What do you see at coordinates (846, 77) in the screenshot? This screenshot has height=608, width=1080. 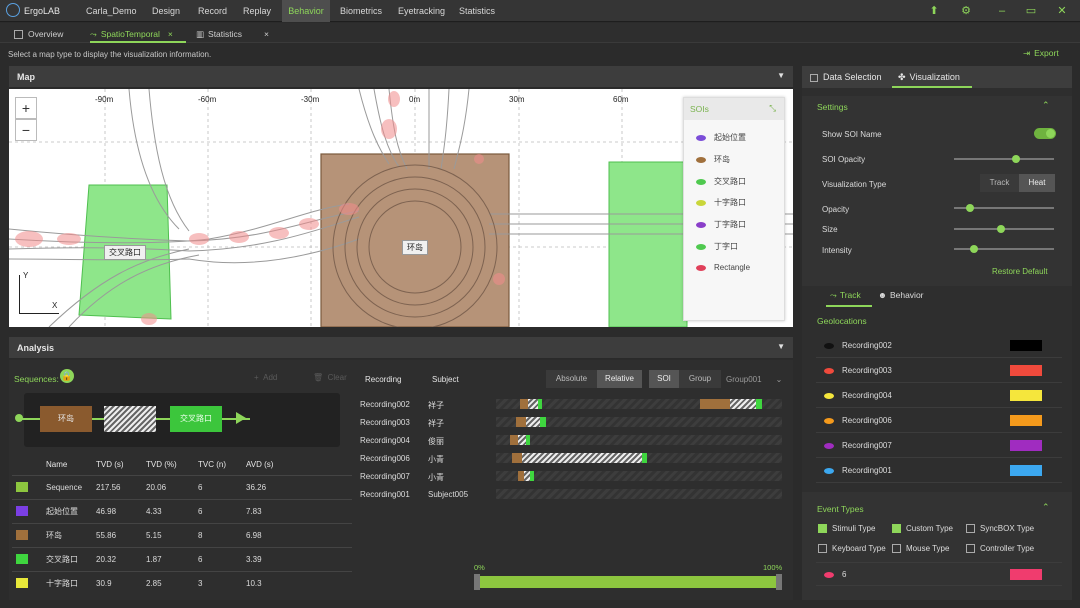 I see `tab-data-selection: Data Selection` at bounding box center [846, 77].